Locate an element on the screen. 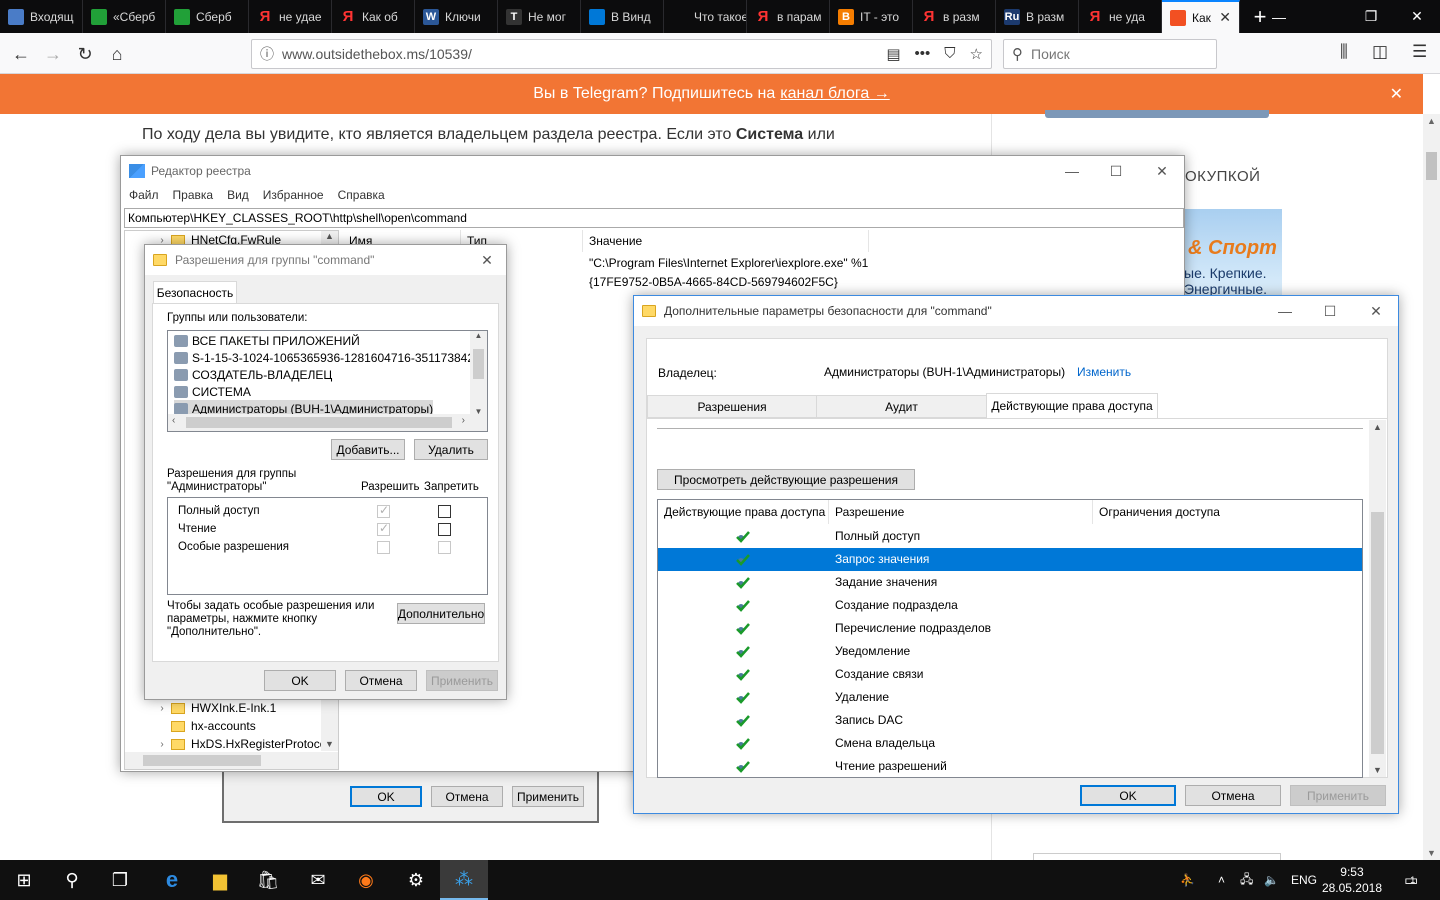 The height and width of the screenshot is (900, 1440). url-bar: ⓘ www.outsidethebox.ms/10539/ ▤ ••• ⛉ ☆ is located at coordinates (621, 54).